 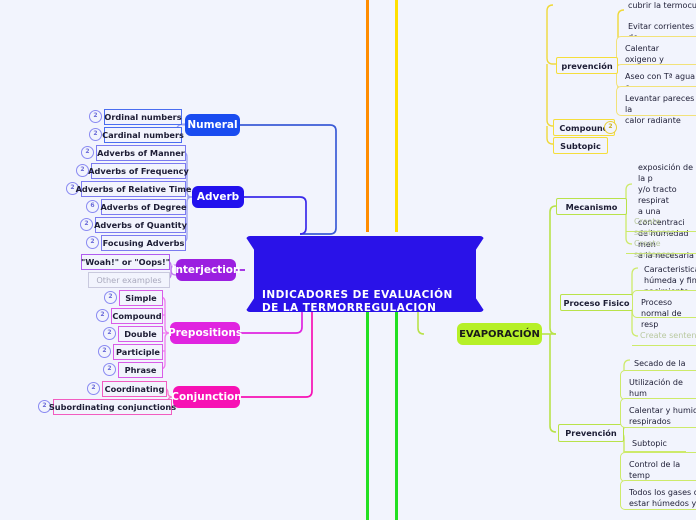 I want to click on leaf-label: Adverbs of Frequency, so click(x=138, y=171).